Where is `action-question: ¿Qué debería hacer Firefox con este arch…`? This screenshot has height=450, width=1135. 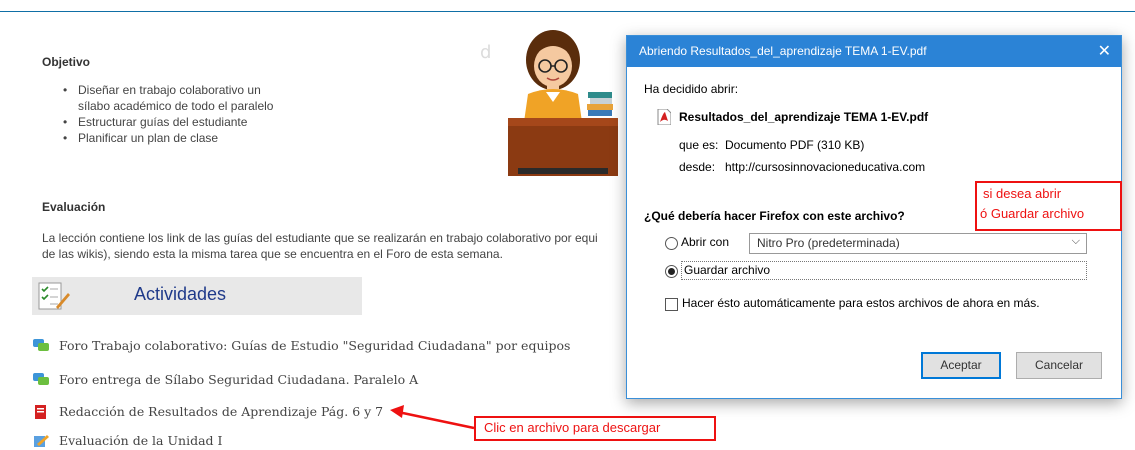 action-question: ¿Qué debería hacer Firefox con este arch… is located at coordinates (774, 216).